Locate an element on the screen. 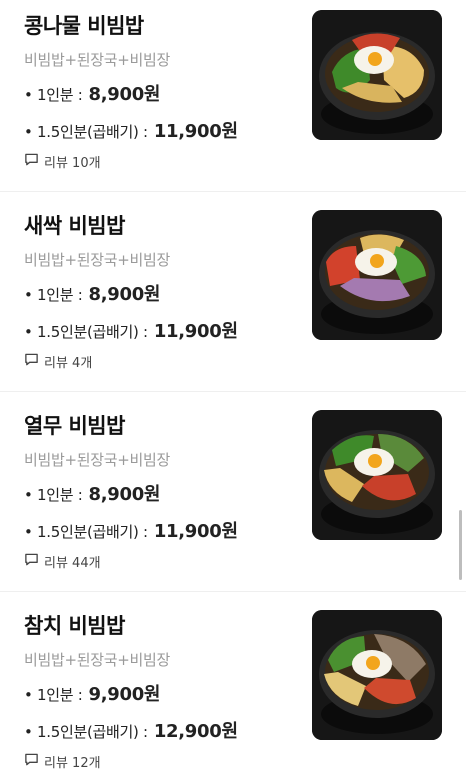 This screenshot has width=466, height=781. menu-item-name: 열무 비빔밥 is located at coordinates (74, 426).